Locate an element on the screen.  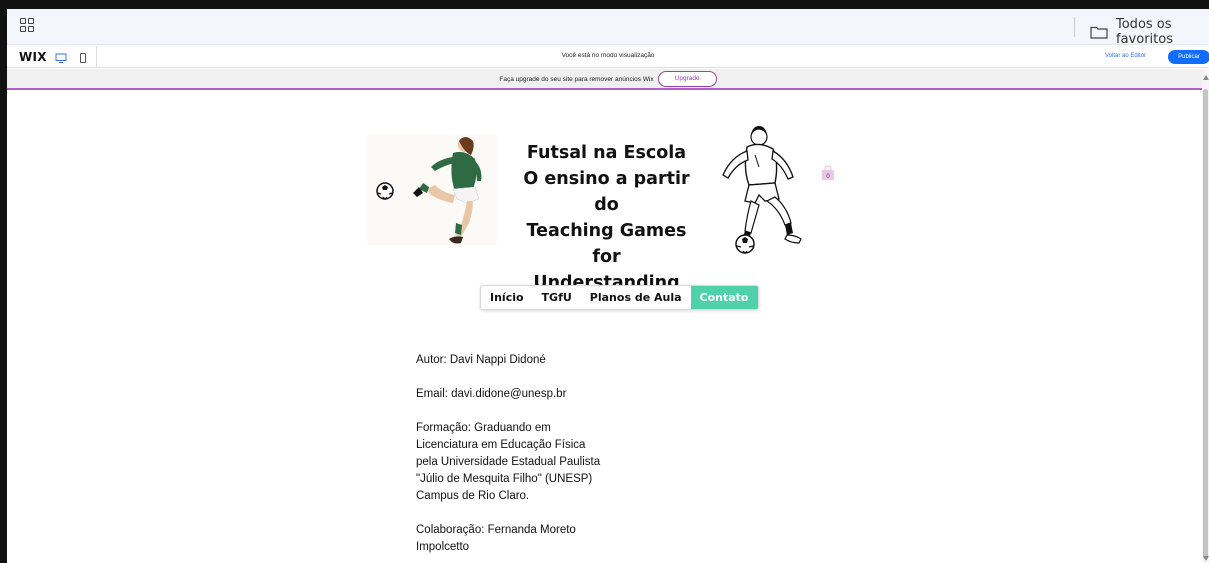
formacao-line: Campus de Rio Claro. is located at coordinates (473, 496).